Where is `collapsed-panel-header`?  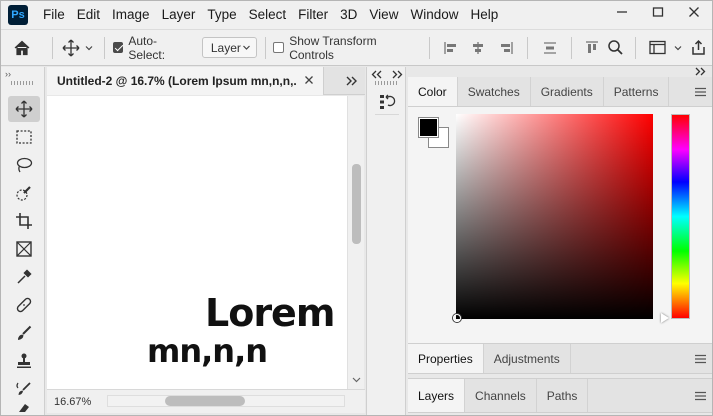
collapsed-panel-header is located at coordinates (387, 74).